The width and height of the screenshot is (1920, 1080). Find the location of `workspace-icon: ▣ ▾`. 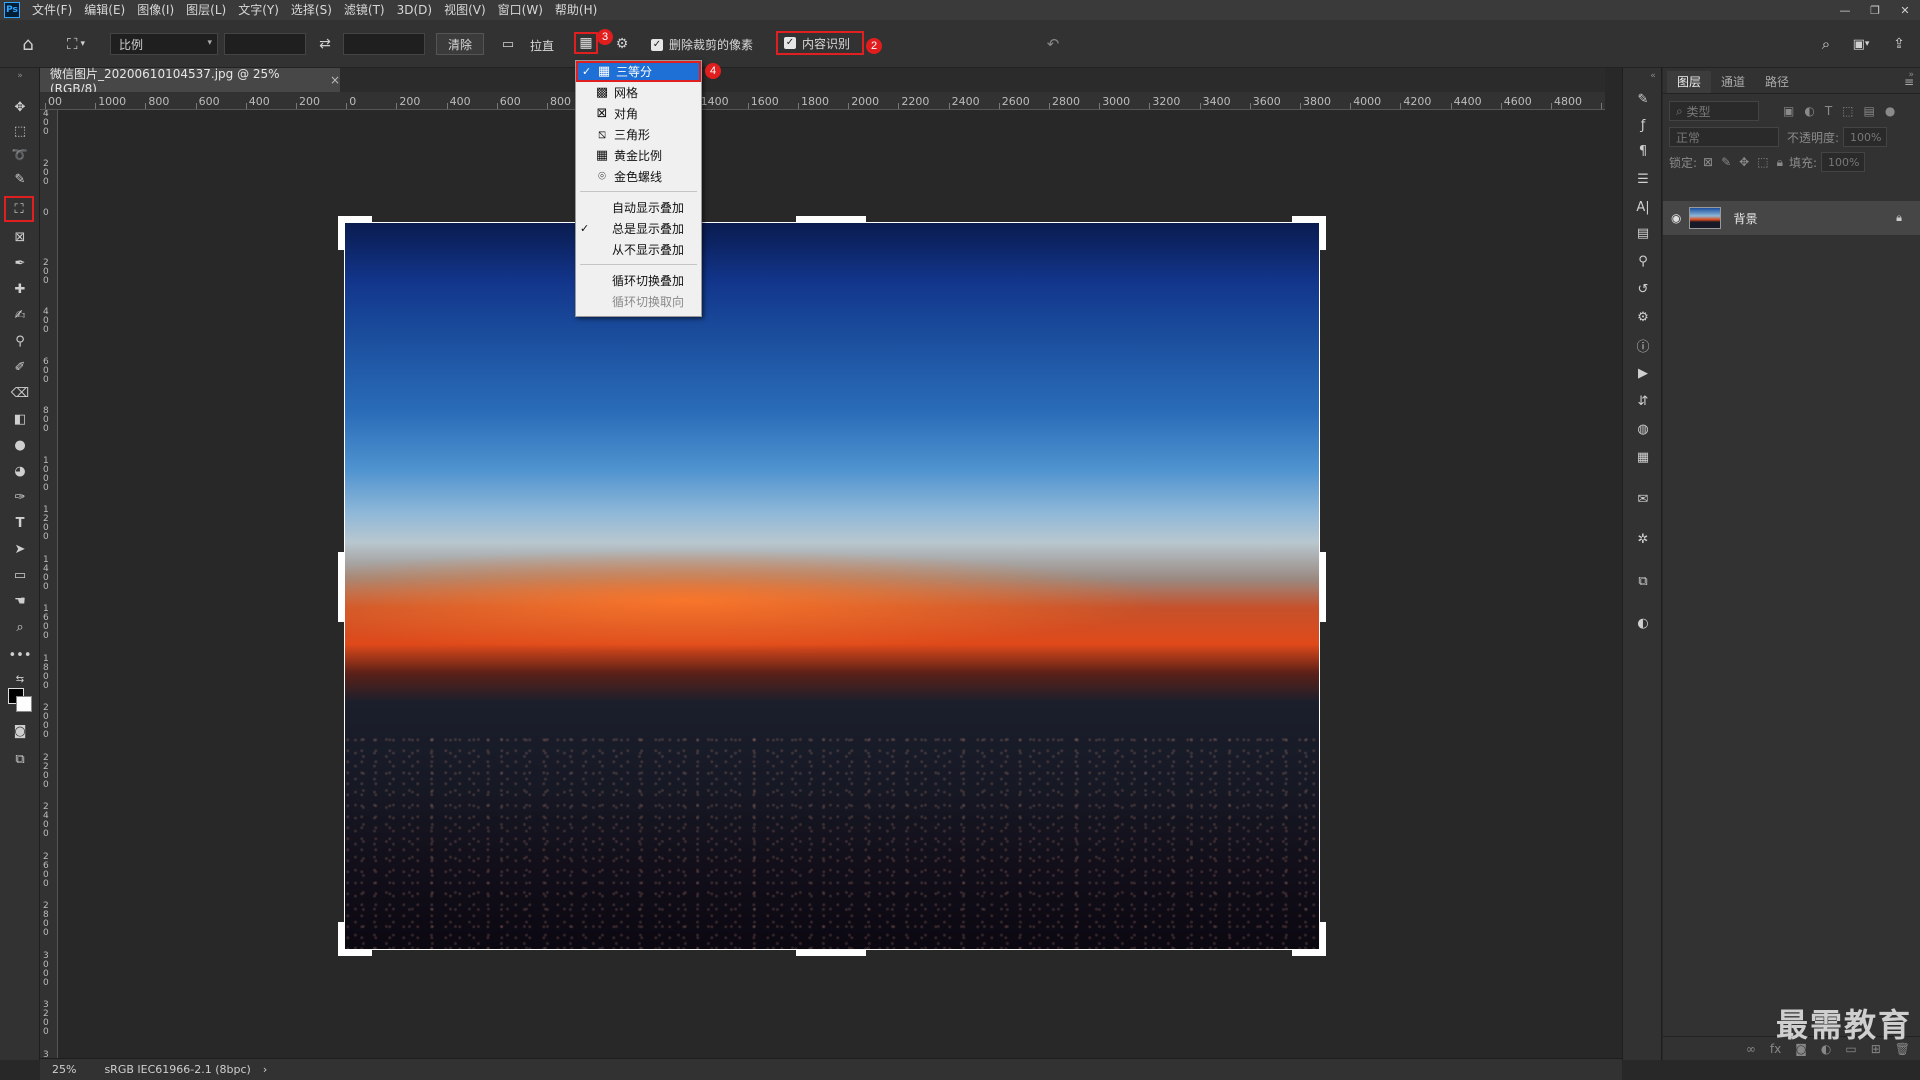

workspace-icon: ▣ ▾ is located at coordinates (1861, 44).